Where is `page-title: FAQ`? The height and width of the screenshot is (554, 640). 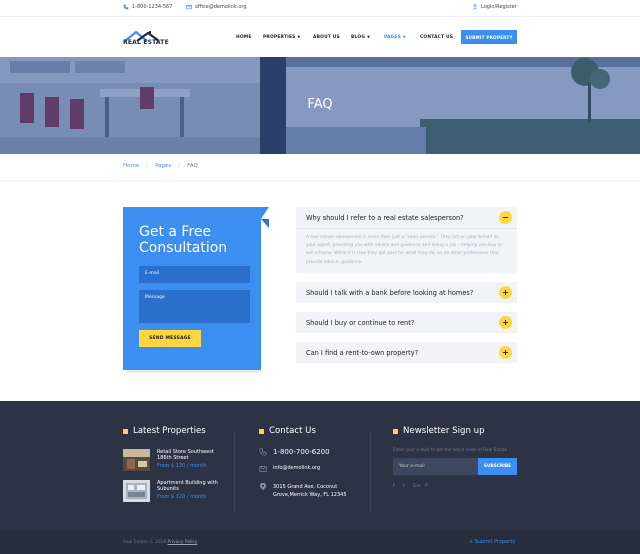 page-title: FAQ is located at coordinates (320, 104).